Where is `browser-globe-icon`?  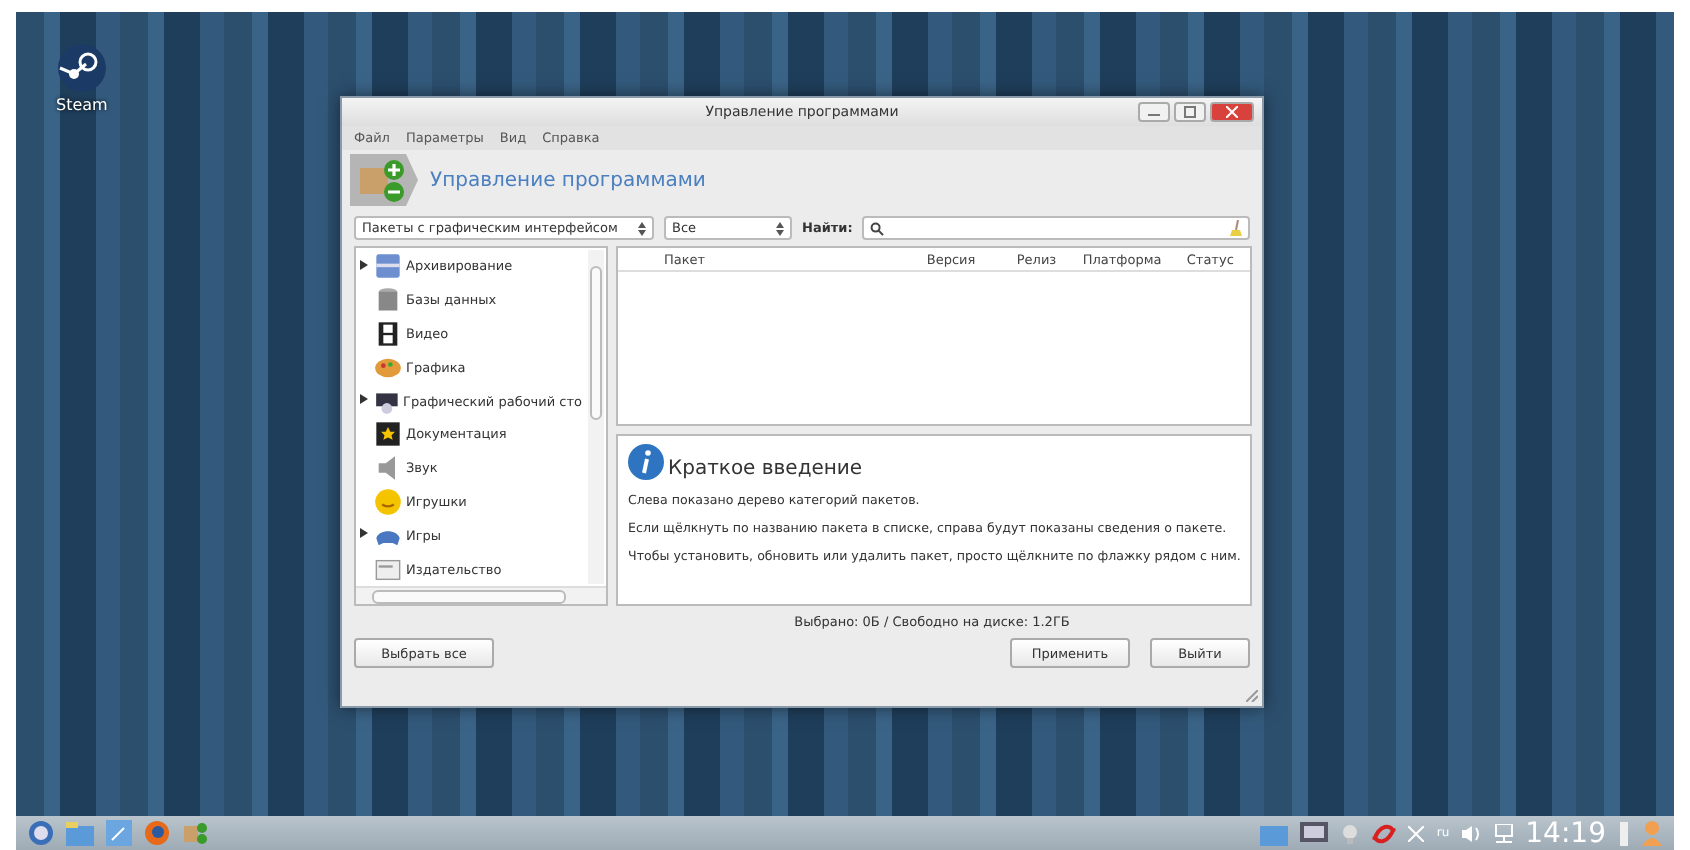 browser-globe-icon is located at coordinates (157, 833).